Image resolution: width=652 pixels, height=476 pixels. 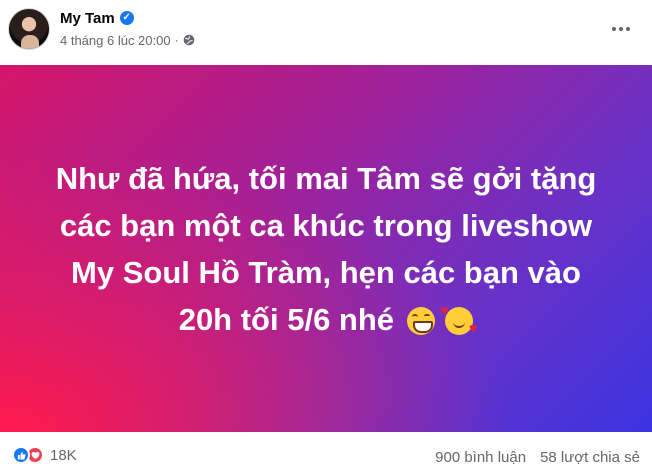 I want to click on author-row: My Tam ✓, so click(x=97, y=18).